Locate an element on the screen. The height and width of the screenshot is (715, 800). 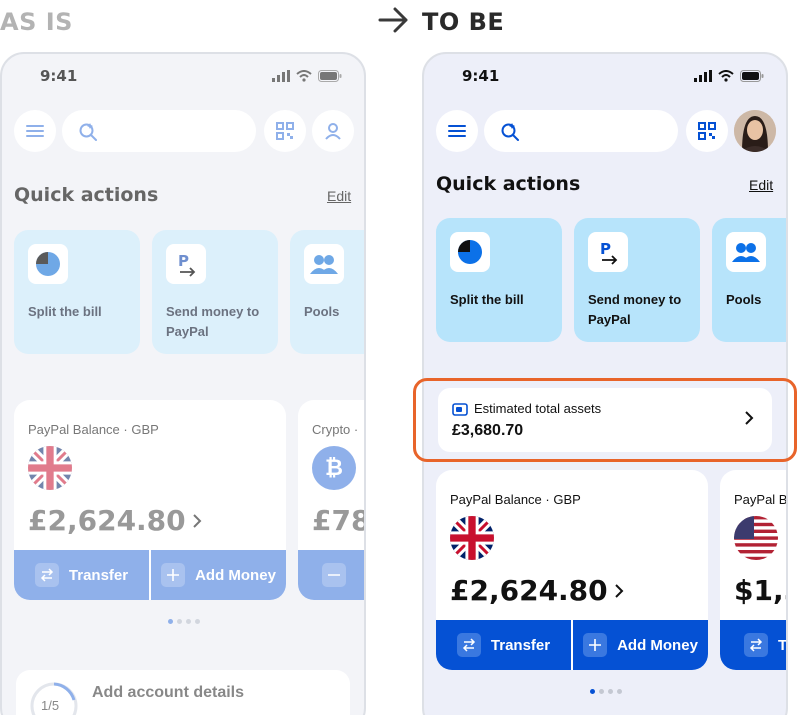
balance-actions is located at coordinates (331, 575).